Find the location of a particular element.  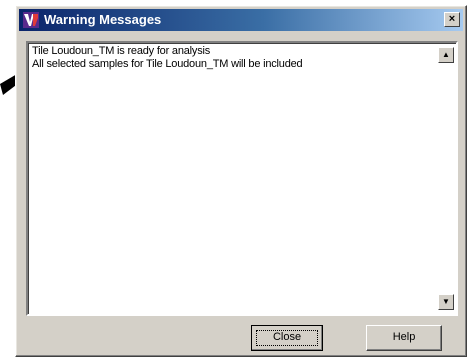

app-logo-icon is located at coordinates (31, 20).